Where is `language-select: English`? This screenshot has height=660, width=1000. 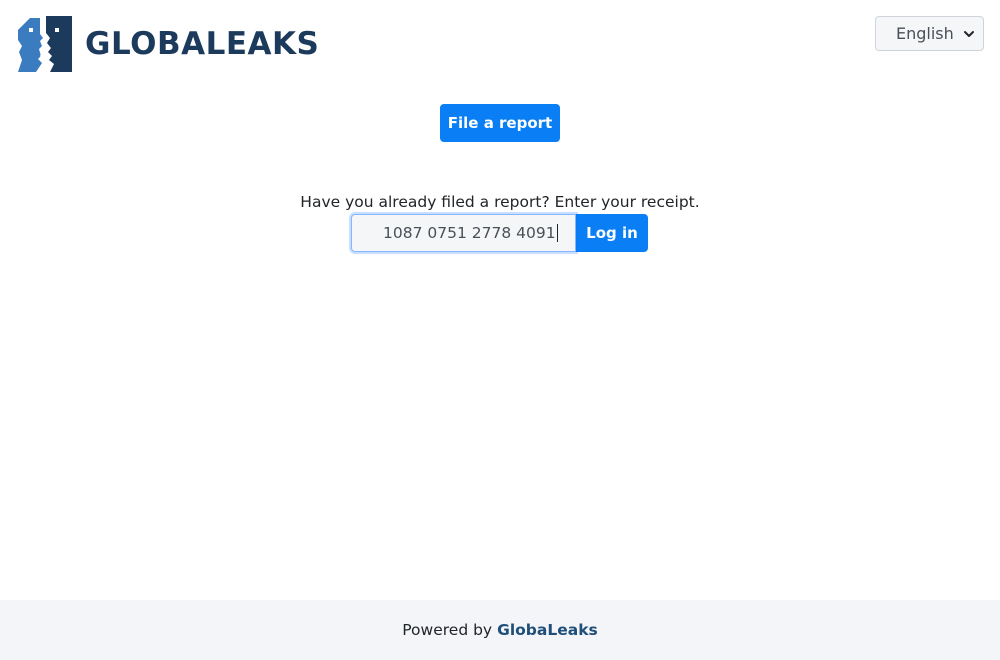
language-select: English is located at coordinates (929, 33).